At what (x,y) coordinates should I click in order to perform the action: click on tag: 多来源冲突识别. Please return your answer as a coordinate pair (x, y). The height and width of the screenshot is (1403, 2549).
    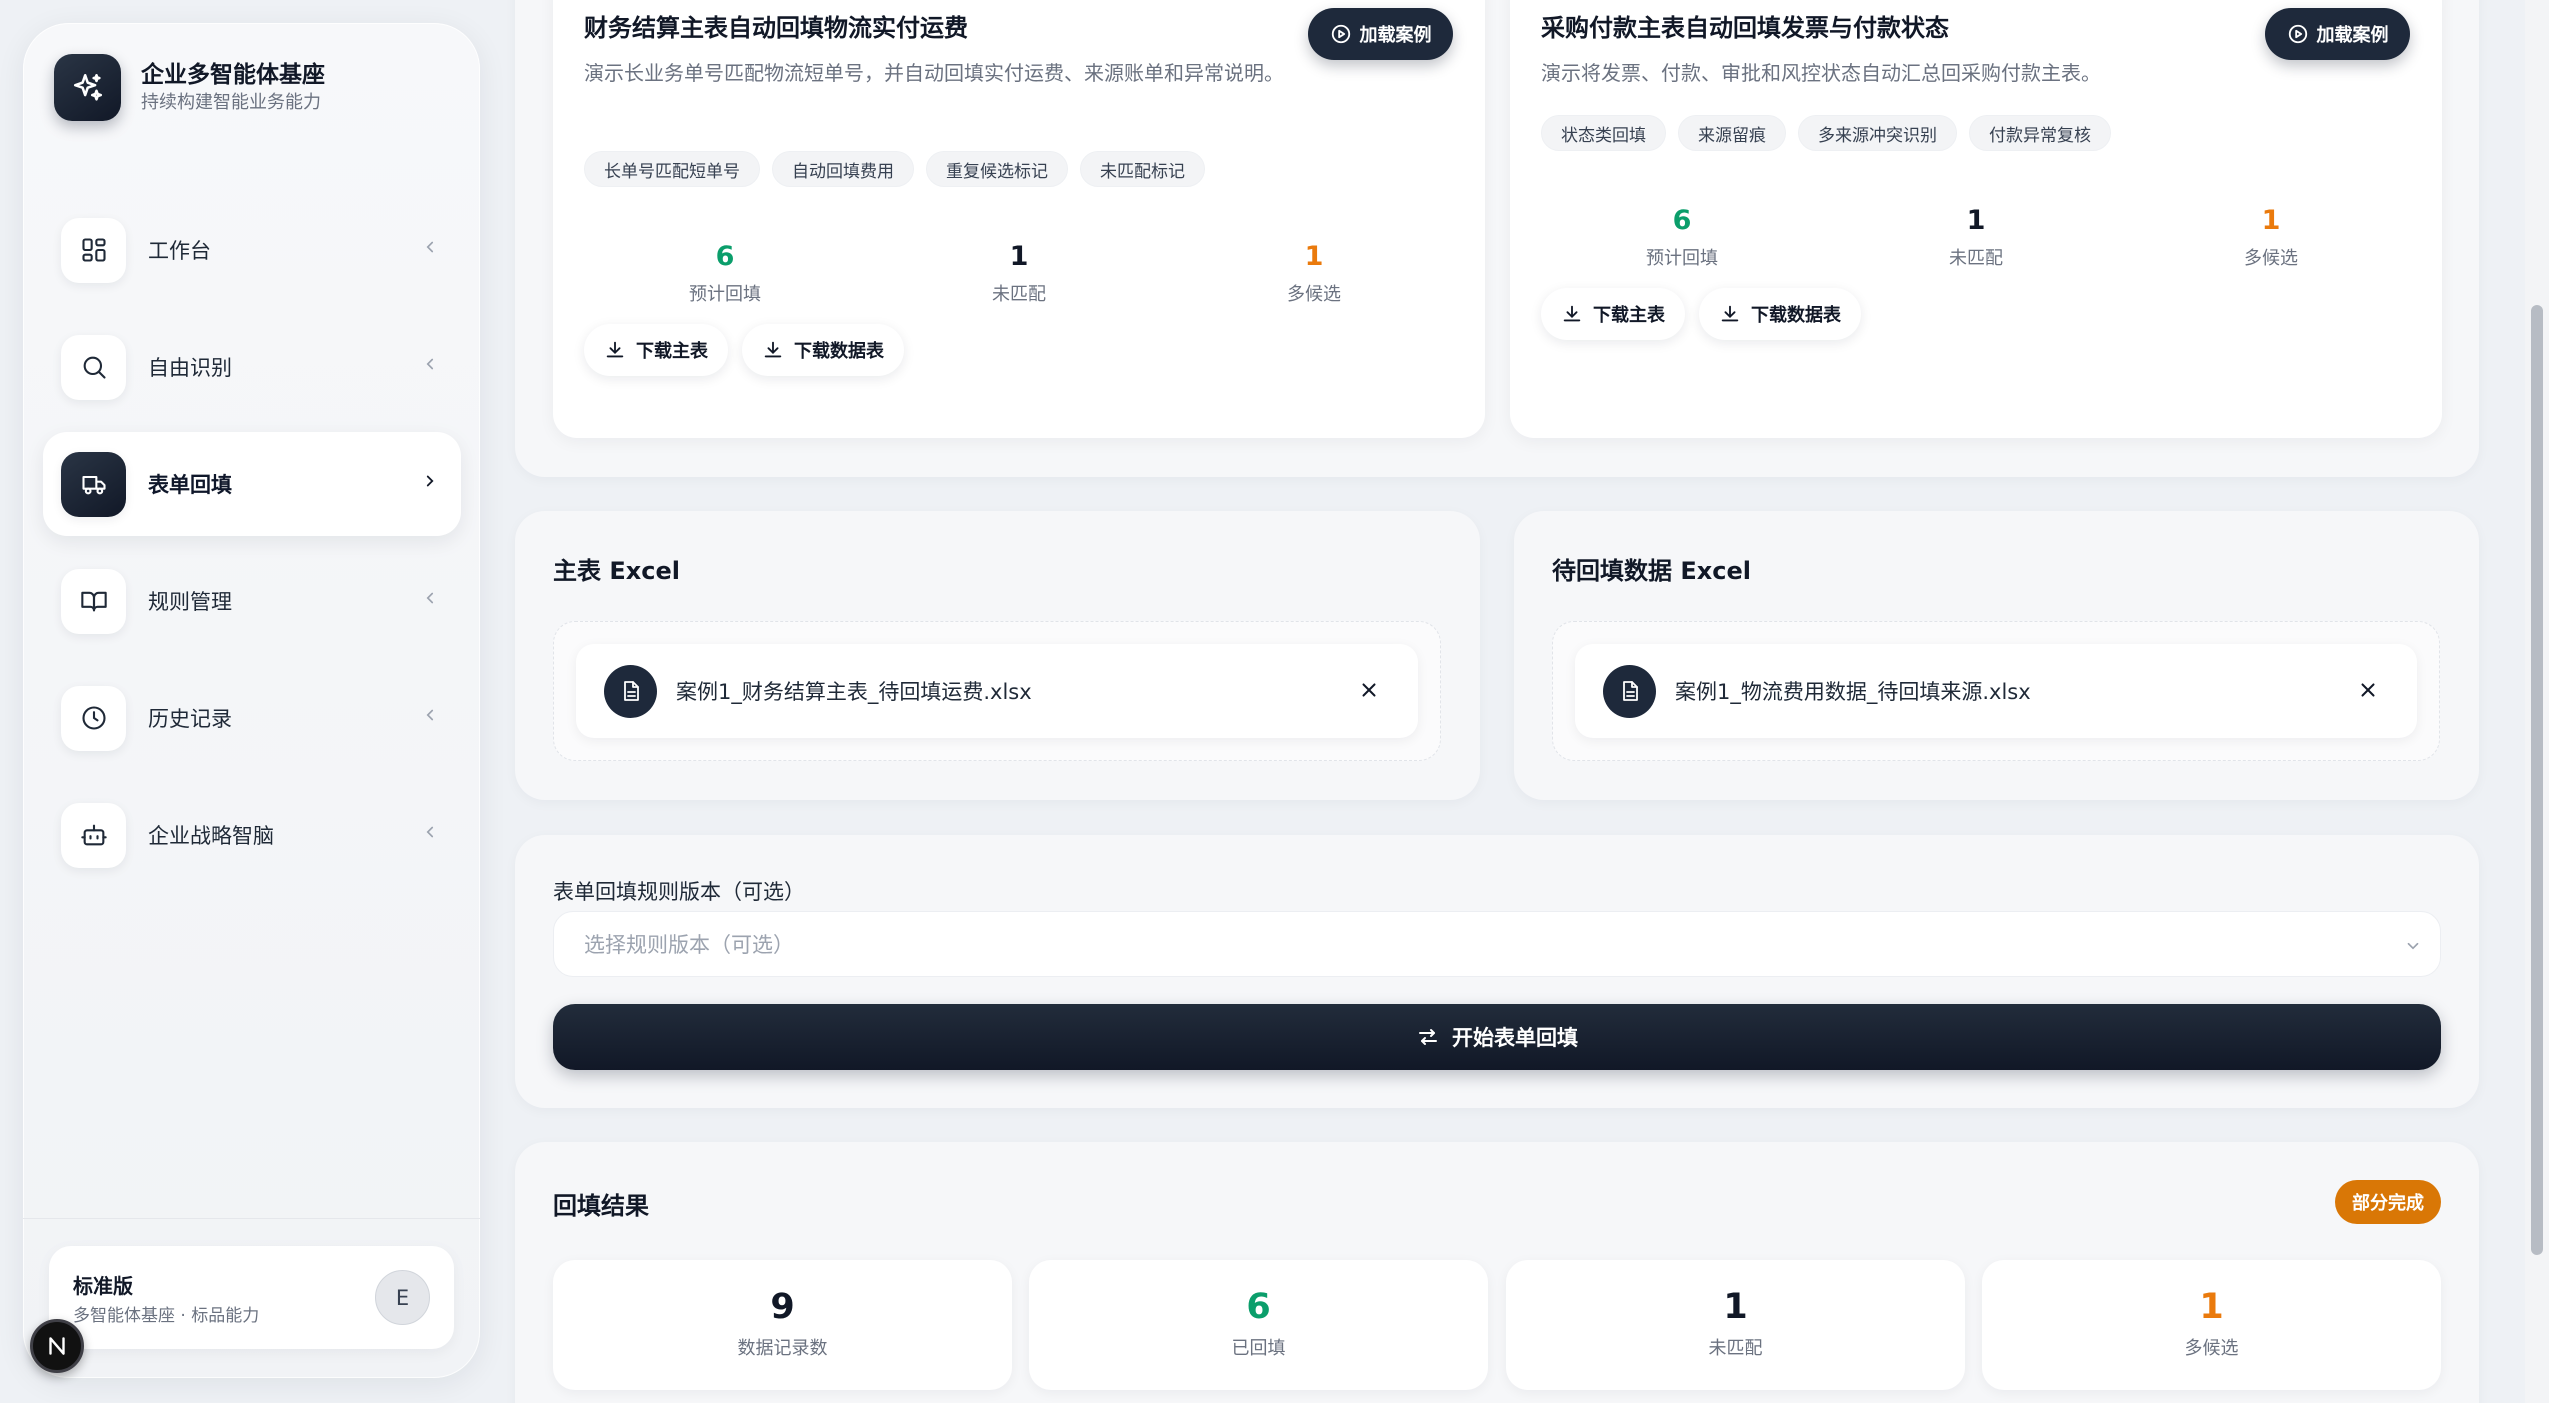
    Looking at the image, I should click on (1877, 133).